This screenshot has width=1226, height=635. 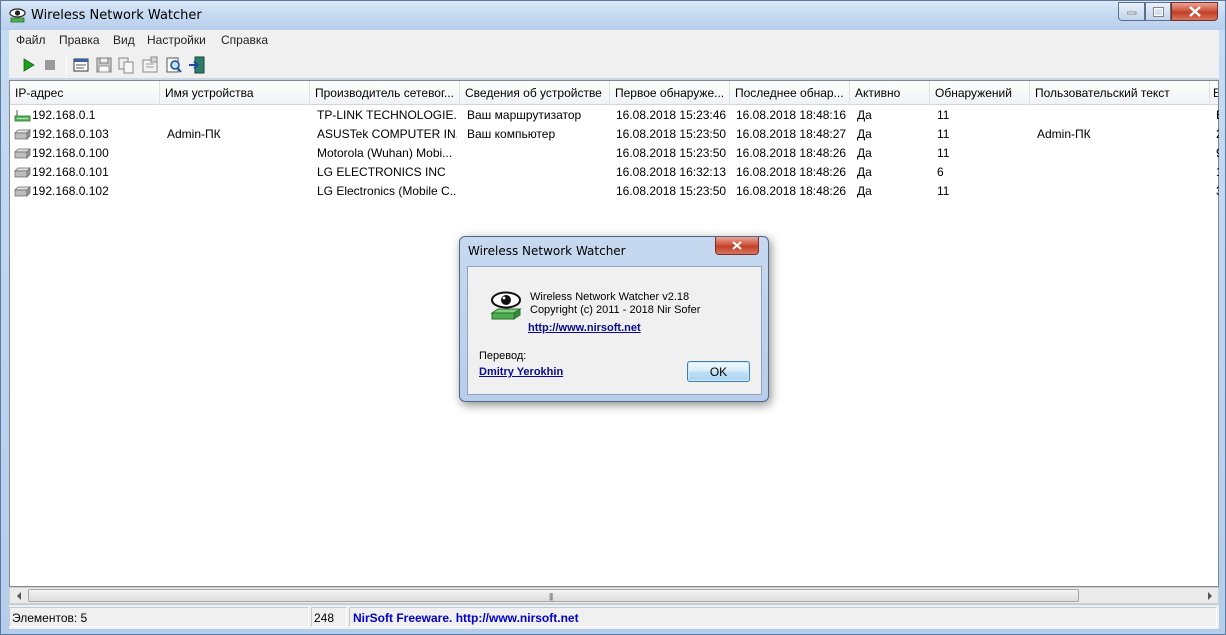 What do you see at coordinates (535, 93) in the screenshot?
I see `column-device-info: Сведения об устройстве` at bounding box center [535, 93].